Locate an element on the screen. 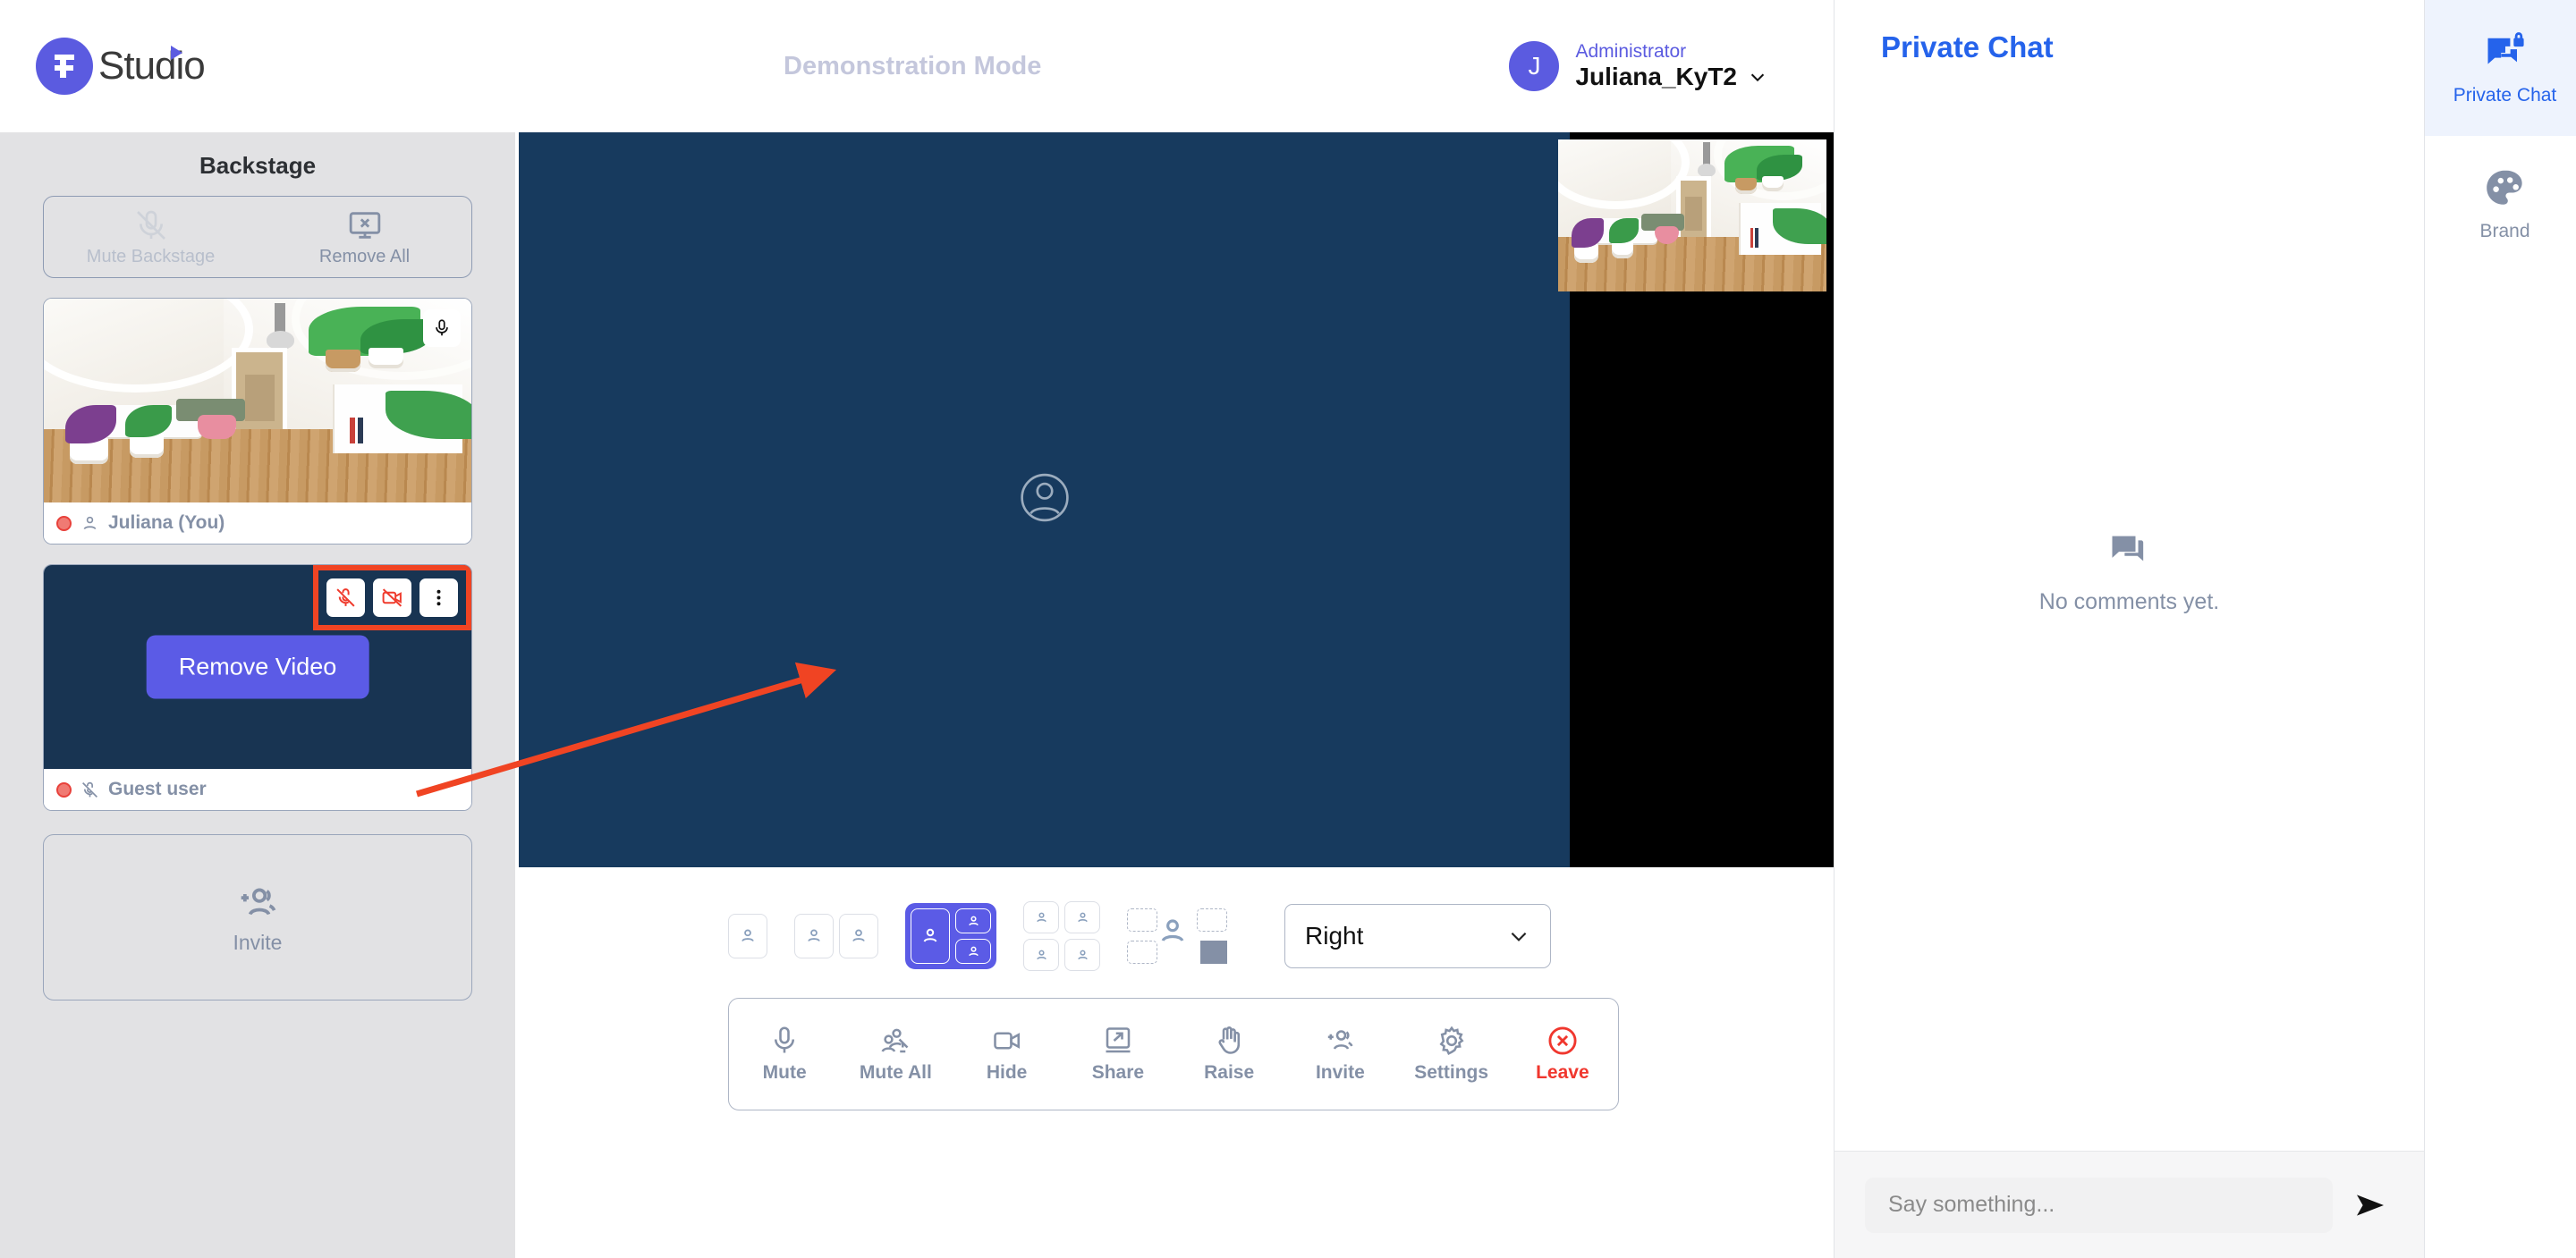  rail-item-private-chat: Private Chat is located at coordinates (2500, 68).